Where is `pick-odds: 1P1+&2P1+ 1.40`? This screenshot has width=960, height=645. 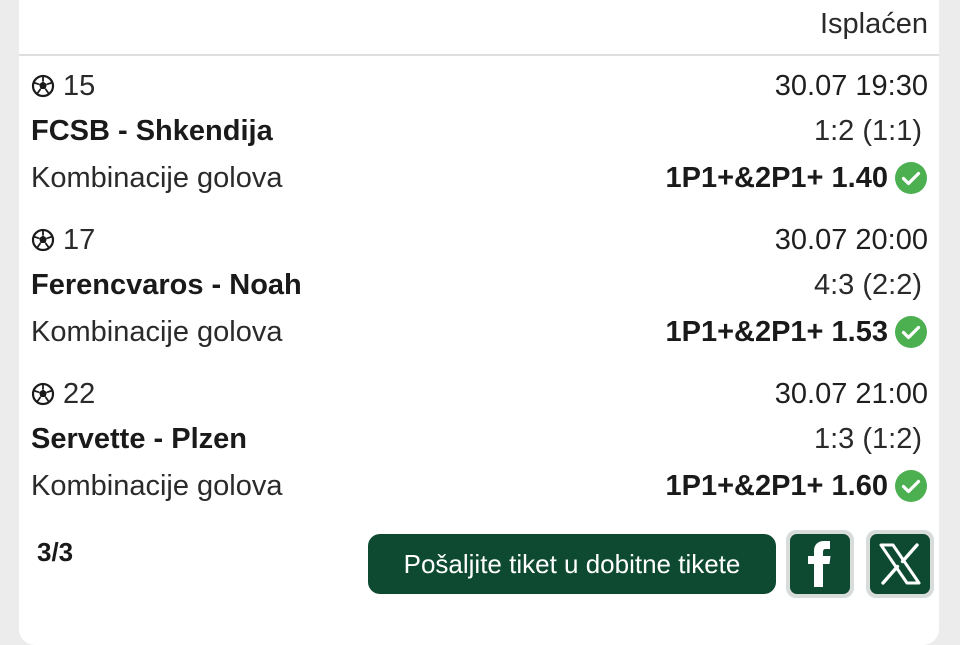
pick-odds: 1P1+&2P1+ 1.40 is located at coordinates (776, 177).